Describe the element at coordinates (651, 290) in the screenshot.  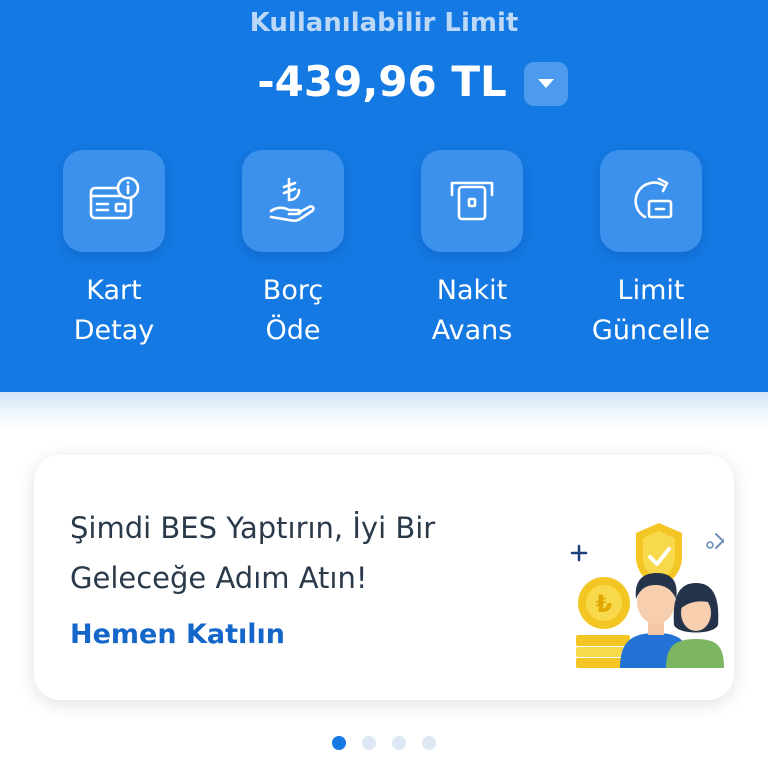
I see `limit-update-label-line1: Limit` at that location.